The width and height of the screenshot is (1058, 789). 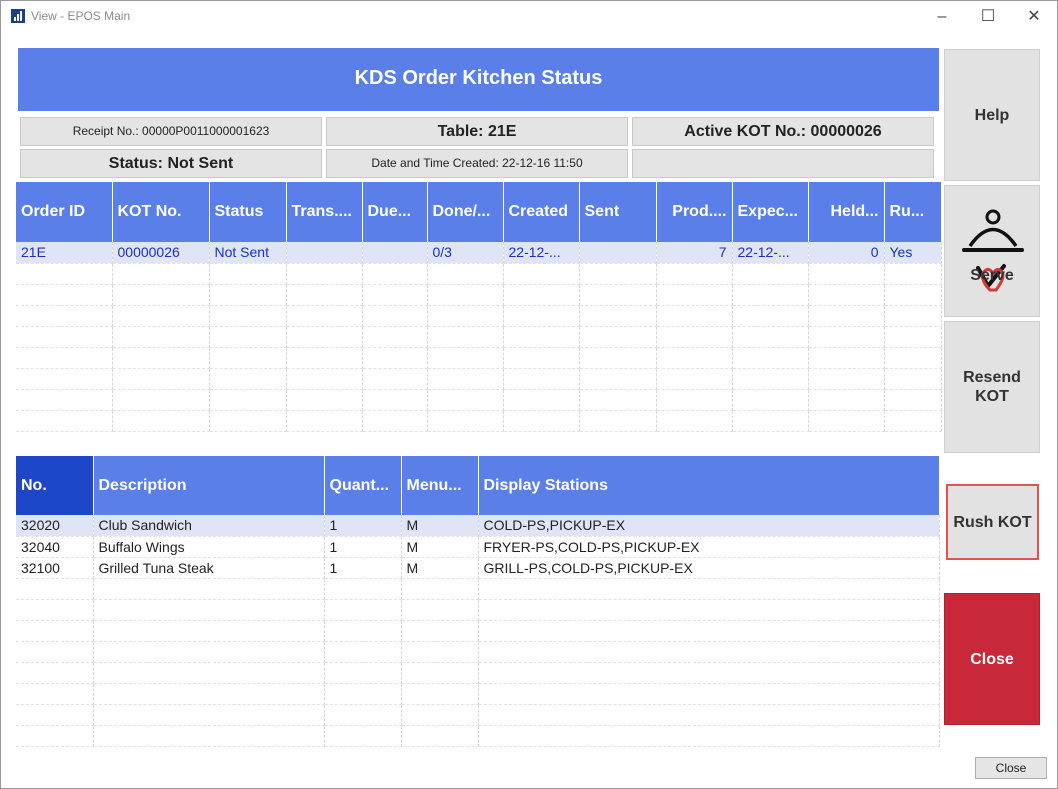 I want to click on order-status: Status: Not Sent, so click(x=171, y=163).